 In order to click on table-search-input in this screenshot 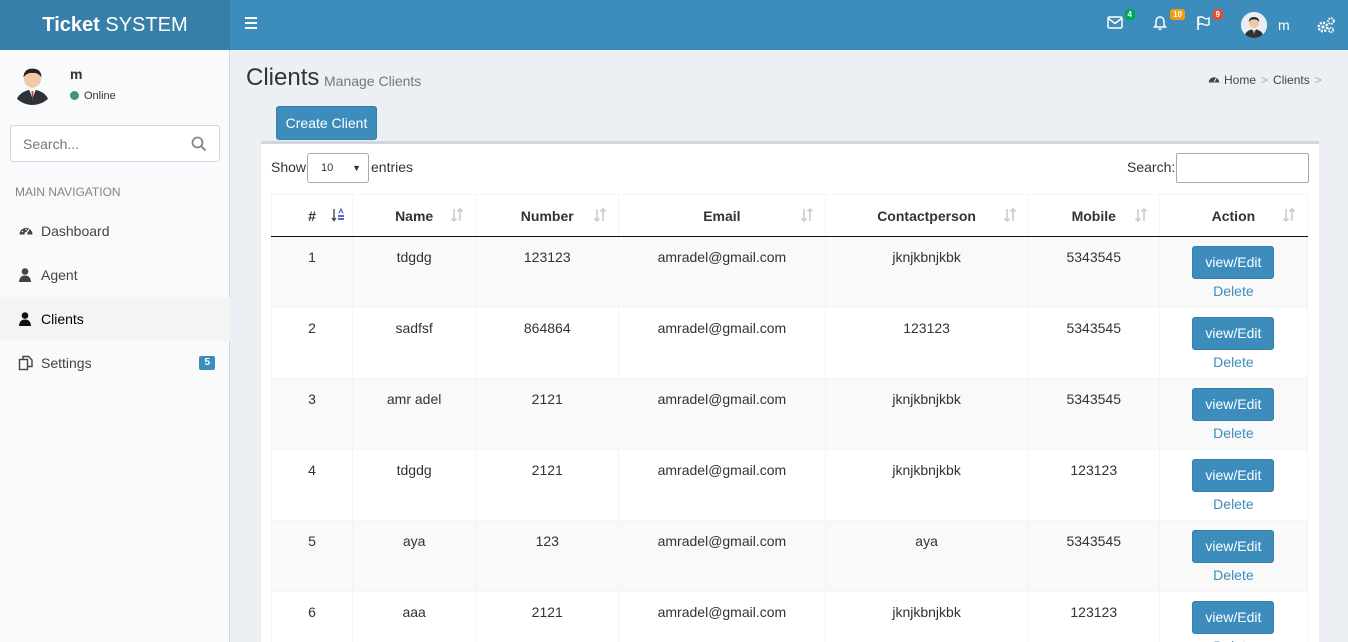, I will do `click(1242, 168)`.